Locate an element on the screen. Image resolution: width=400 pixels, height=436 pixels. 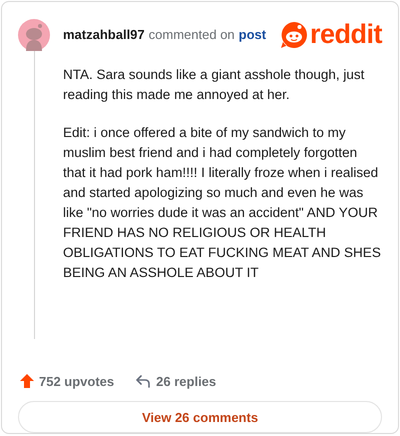
view-comments-button: View 26 comments is located at coordinates (200, 417).